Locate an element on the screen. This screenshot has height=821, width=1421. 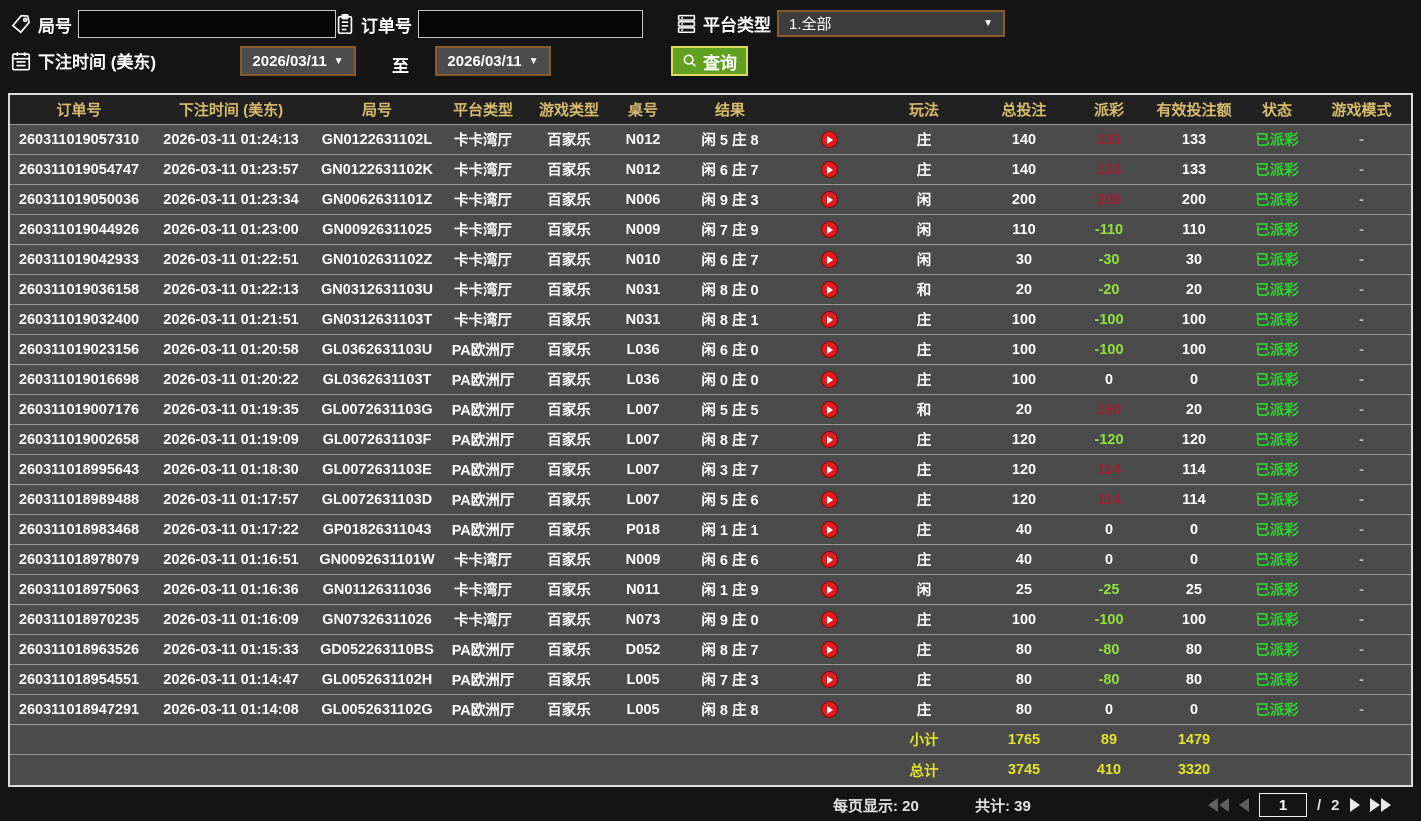
first-page-button is located at coordinates (1218, 805).